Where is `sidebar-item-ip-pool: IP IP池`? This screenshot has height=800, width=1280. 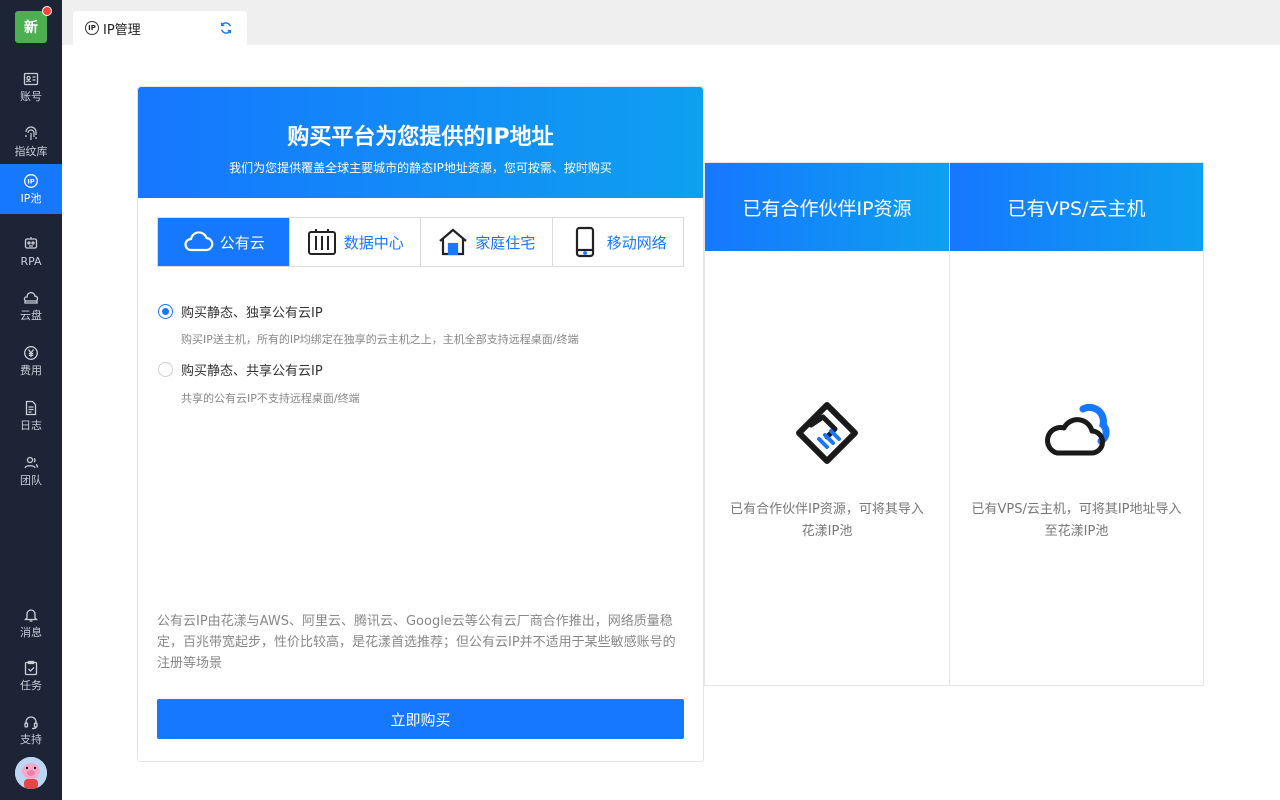
sidebar-item-ip-pool: IP IP池 is located at coordinates (31, 189).